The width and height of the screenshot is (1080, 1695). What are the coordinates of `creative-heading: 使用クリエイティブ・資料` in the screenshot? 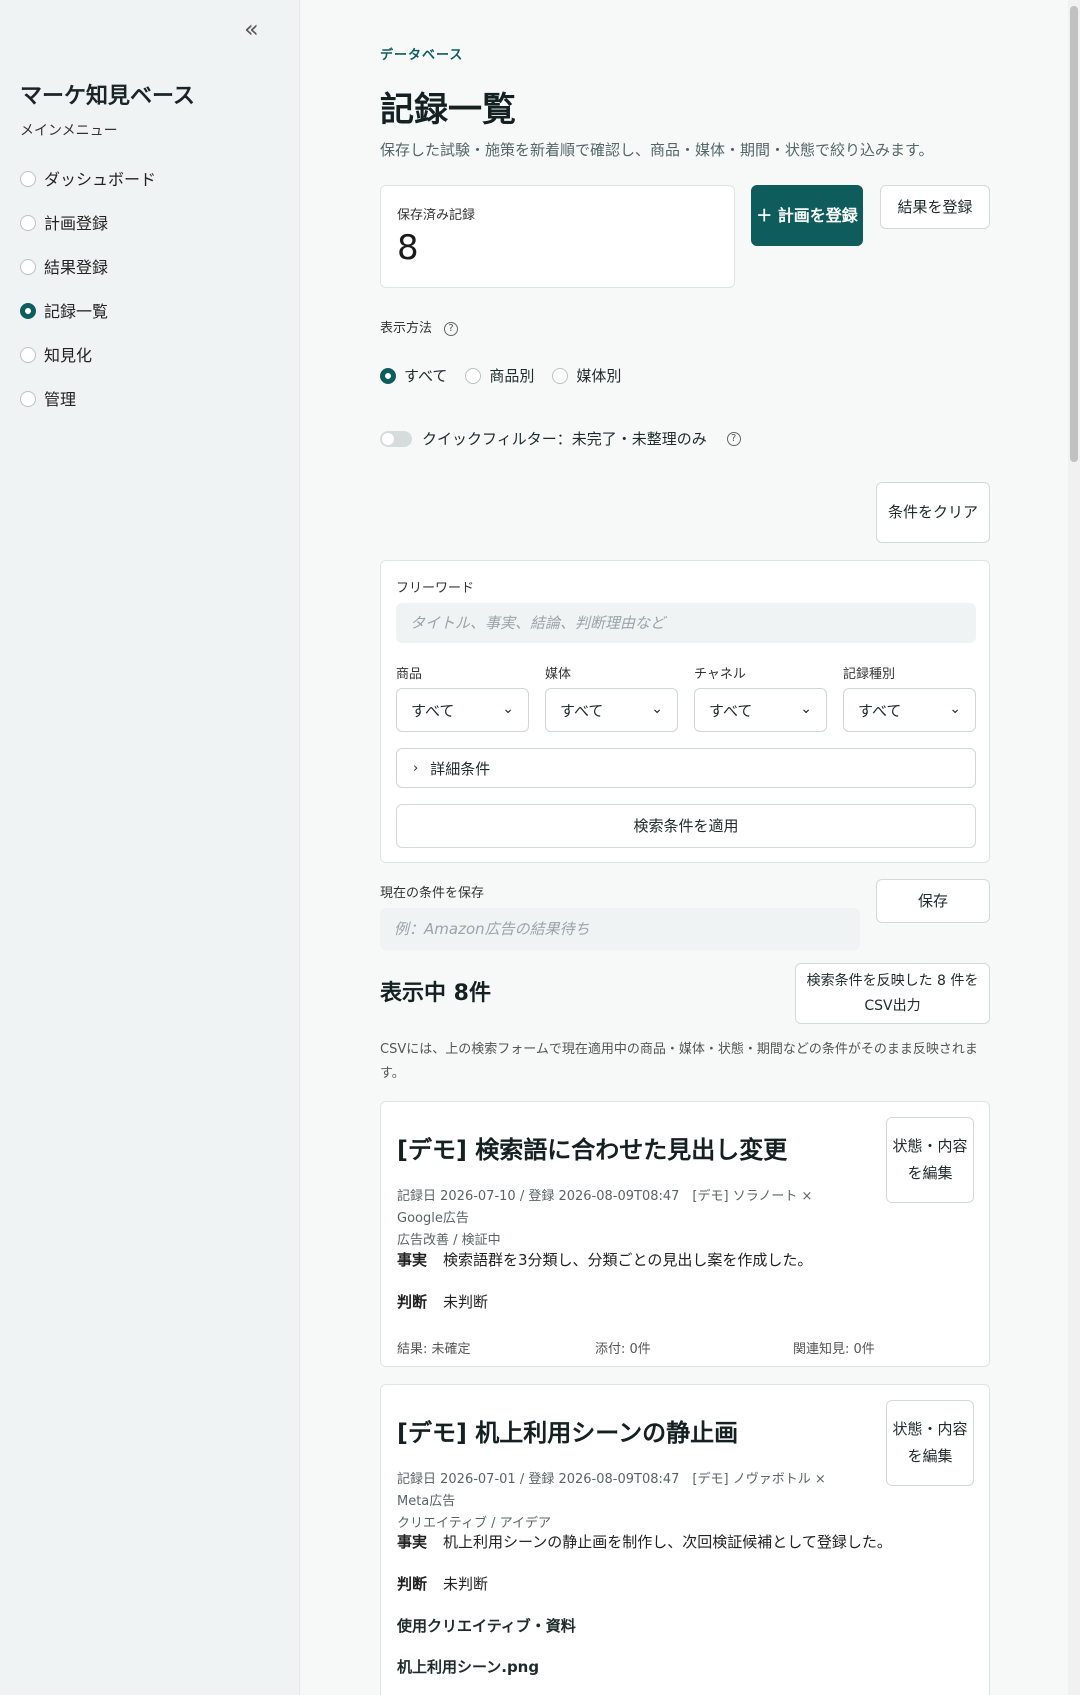 It's located at (486, 1626).